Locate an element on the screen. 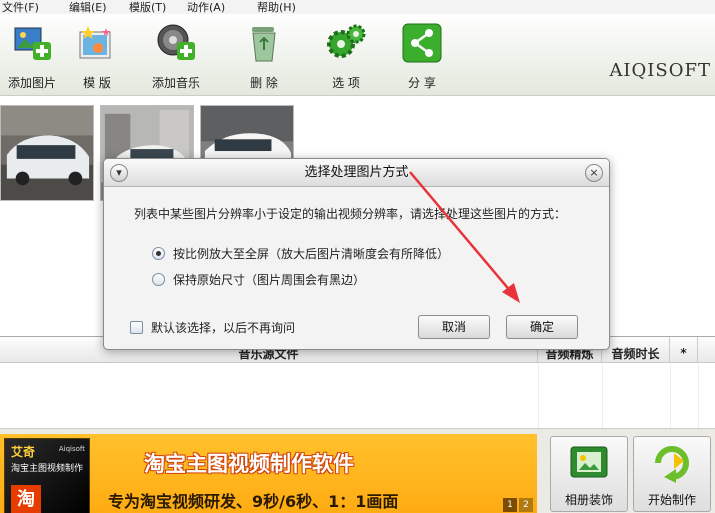 The height and width of the screenshot is (513, 715). close-icon: × is located at coordinates (594, 172).